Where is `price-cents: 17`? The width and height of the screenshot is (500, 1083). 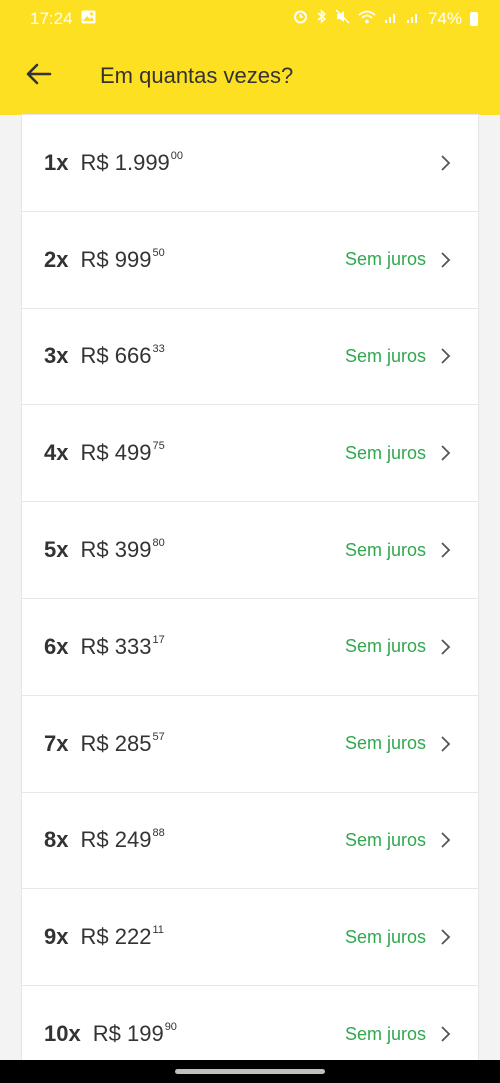
price-cents: 17 is located at coordinates (158, 639).